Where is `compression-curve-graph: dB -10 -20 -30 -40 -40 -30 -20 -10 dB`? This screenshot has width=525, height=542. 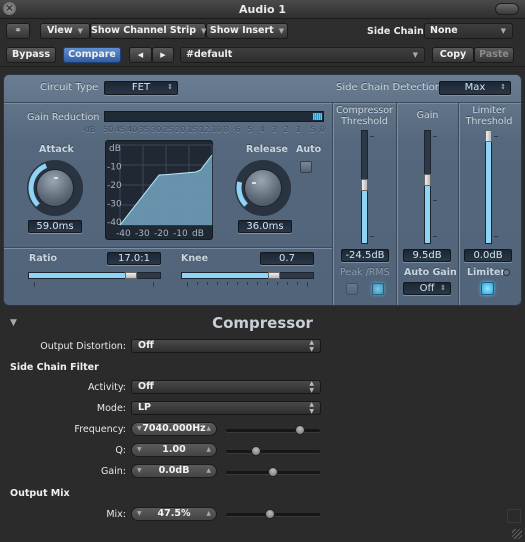
compression-curve-graph: dB -10 -20 -30 -40 -40 -30 -20 -10 dB is located at coordinates (159, 190).